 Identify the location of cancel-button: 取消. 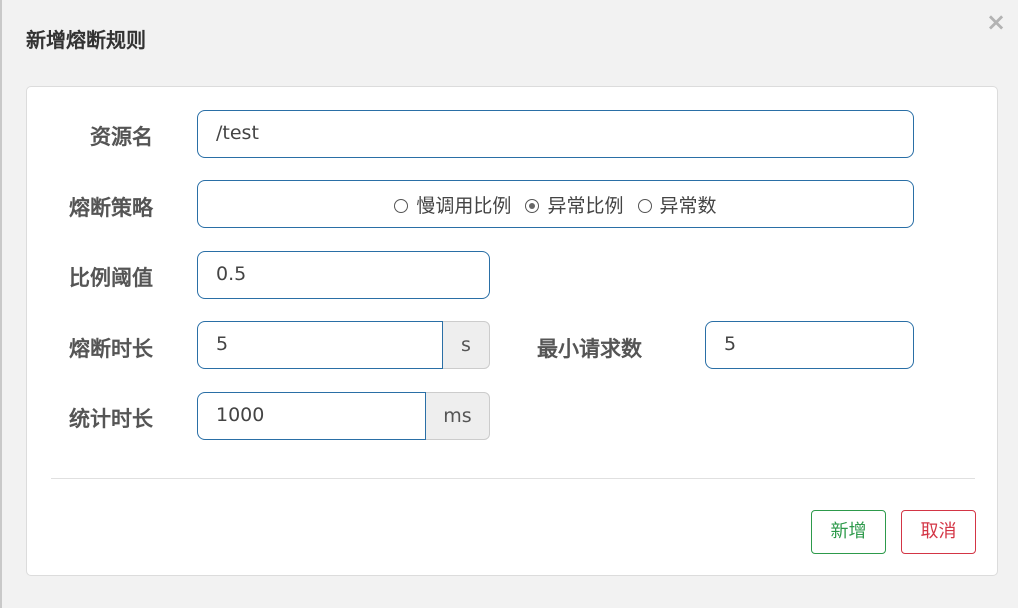
(938, 532).